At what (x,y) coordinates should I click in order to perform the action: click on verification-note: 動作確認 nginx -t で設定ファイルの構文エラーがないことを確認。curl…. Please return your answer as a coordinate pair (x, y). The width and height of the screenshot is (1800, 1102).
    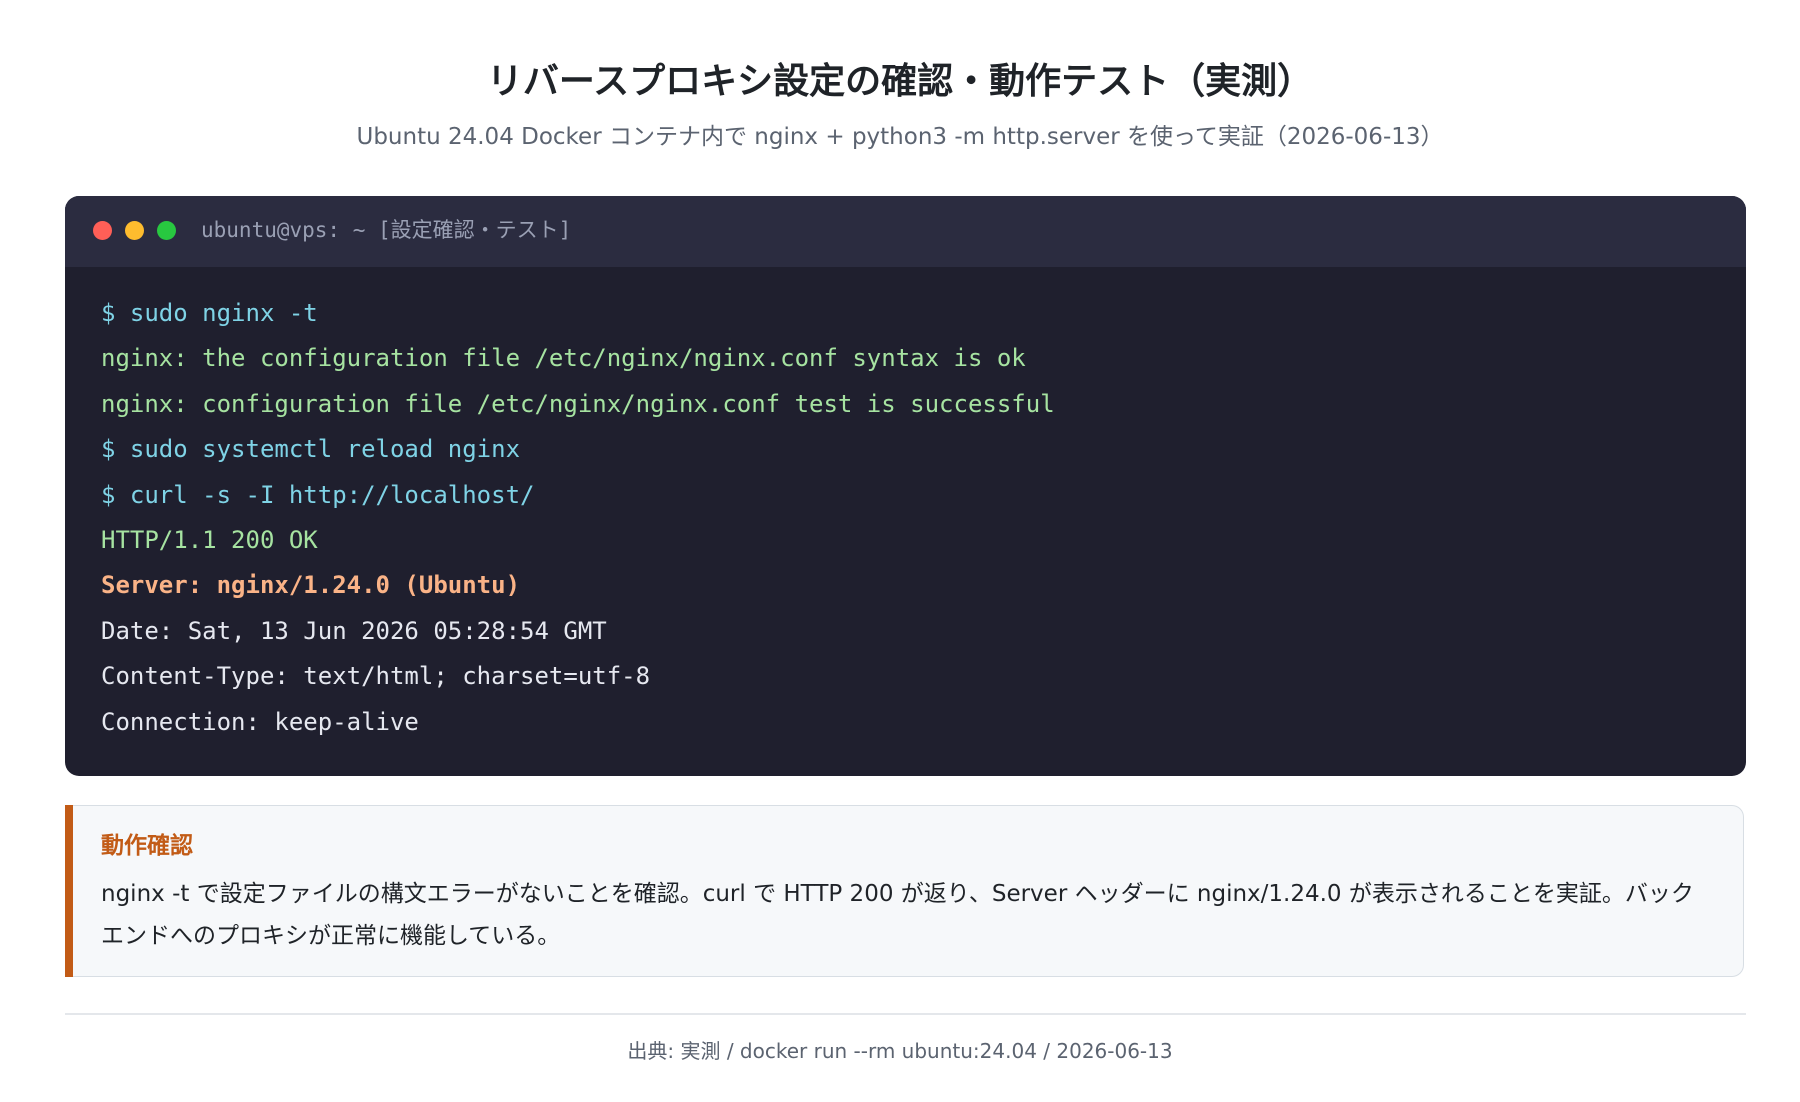
    Looking at the image, I should click on (904, 891).